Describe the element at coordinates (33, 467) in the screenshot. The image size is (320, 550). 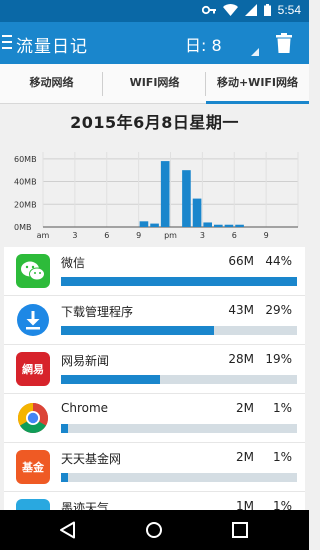
I see `fund-icon: 基金` at that location.